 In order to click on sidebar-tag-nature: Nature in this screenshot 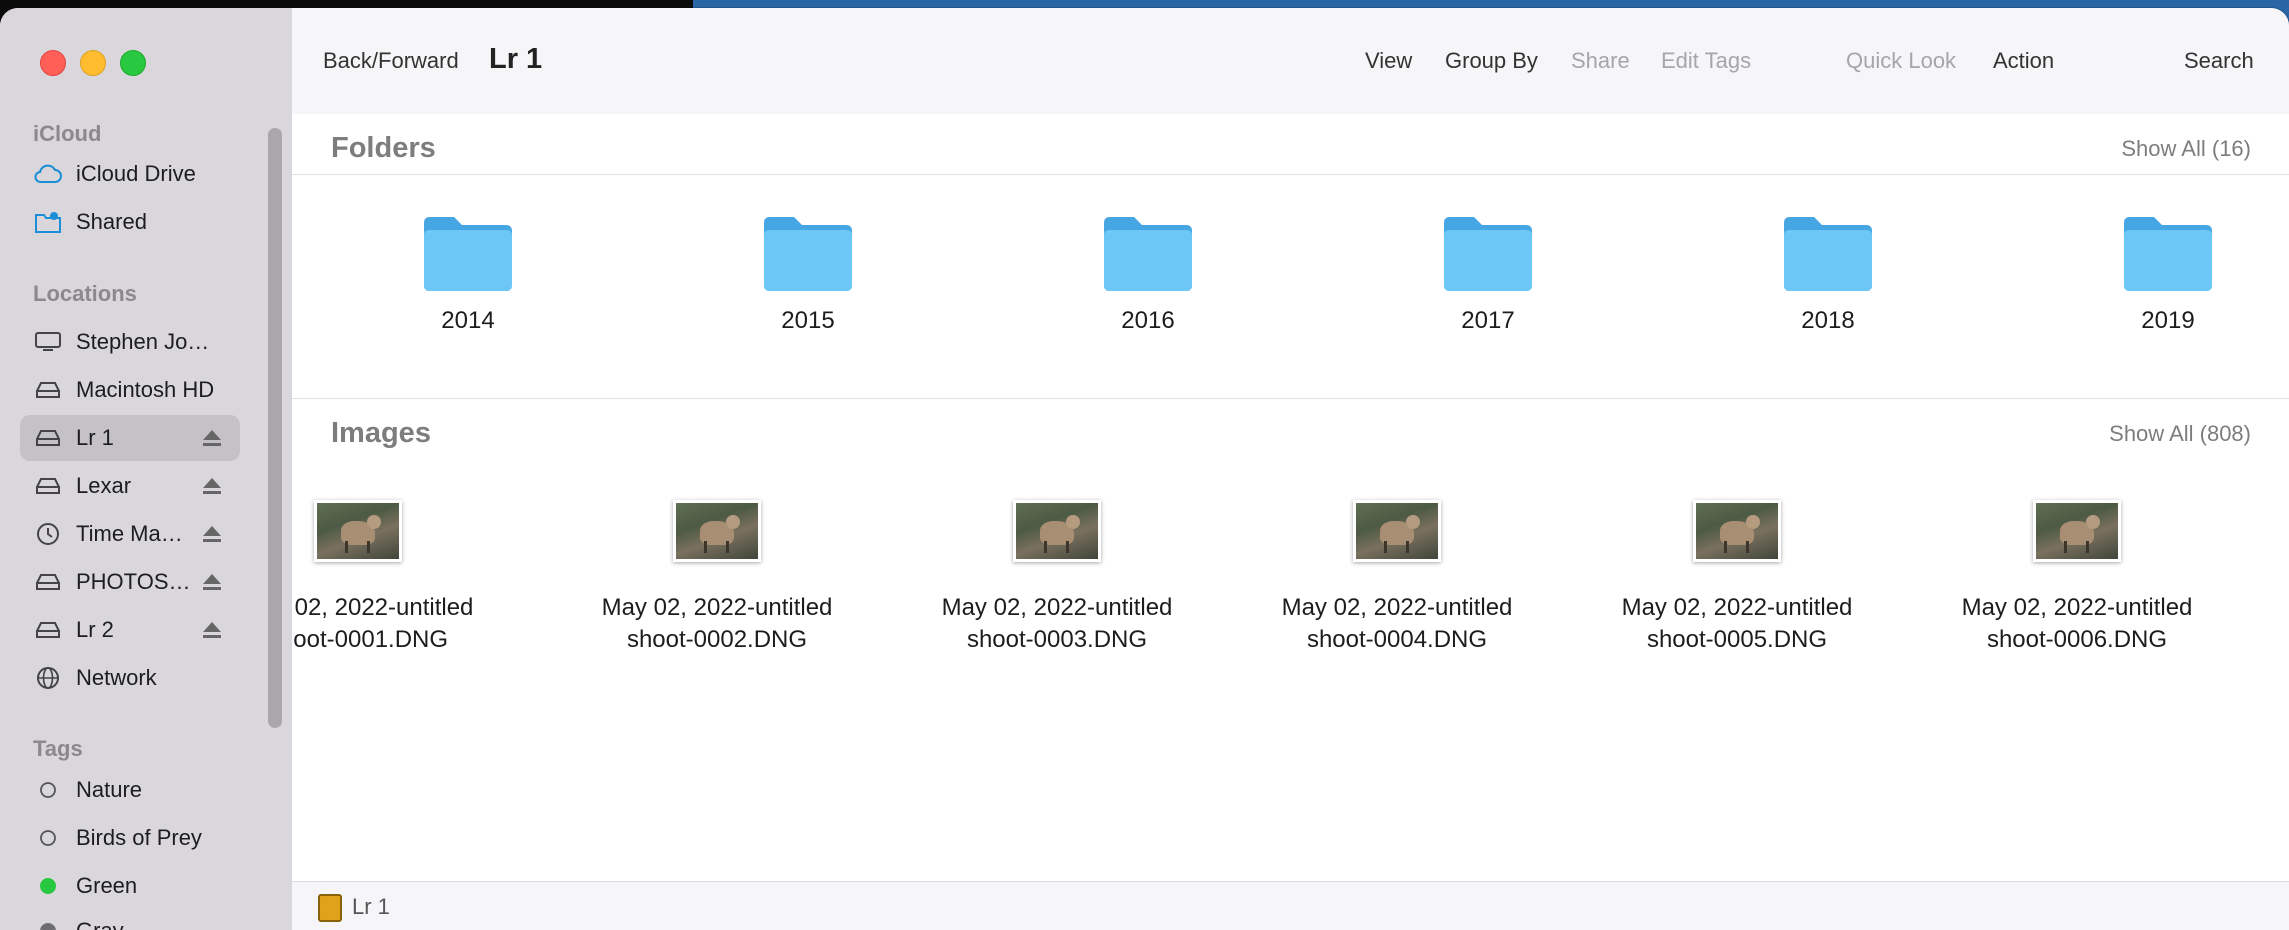, I will do `click(130, 790)`.